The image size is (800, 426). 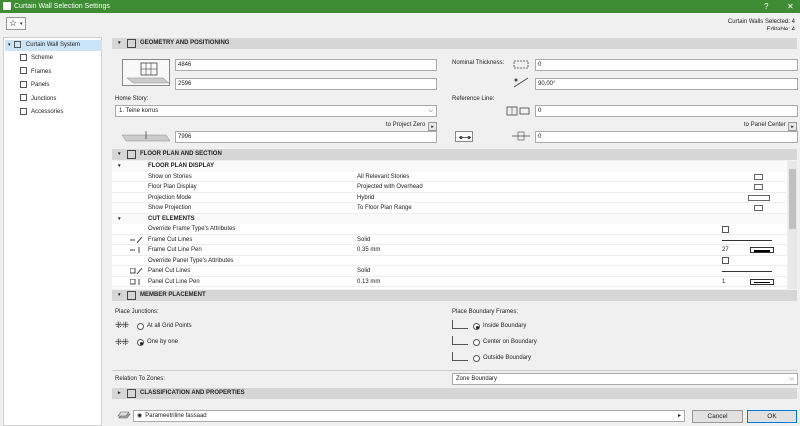 I want to click on tree-item-panels: Panels, so click(x=34, y=85).